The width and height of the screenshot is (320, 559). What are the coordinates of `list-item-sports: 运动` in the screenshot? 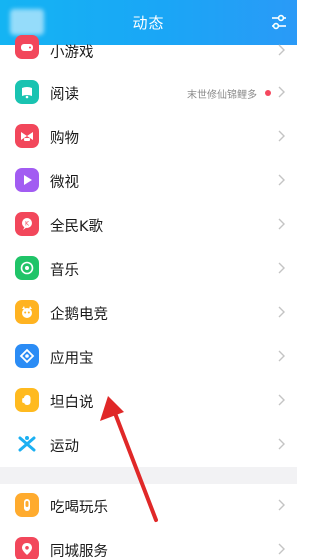 It's located at (148, 445).